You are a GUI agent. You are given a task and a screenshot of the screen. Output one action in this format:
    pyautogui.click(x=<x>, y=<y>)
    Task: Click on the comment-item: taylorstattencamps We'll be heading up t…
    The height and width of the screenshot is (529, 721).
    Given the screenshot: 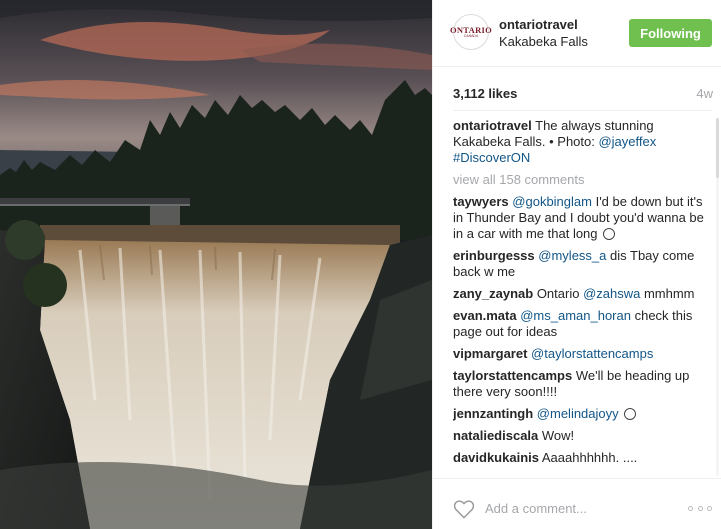 What is the action you would take?
    pyautogui.click(x=584, y=384)
    